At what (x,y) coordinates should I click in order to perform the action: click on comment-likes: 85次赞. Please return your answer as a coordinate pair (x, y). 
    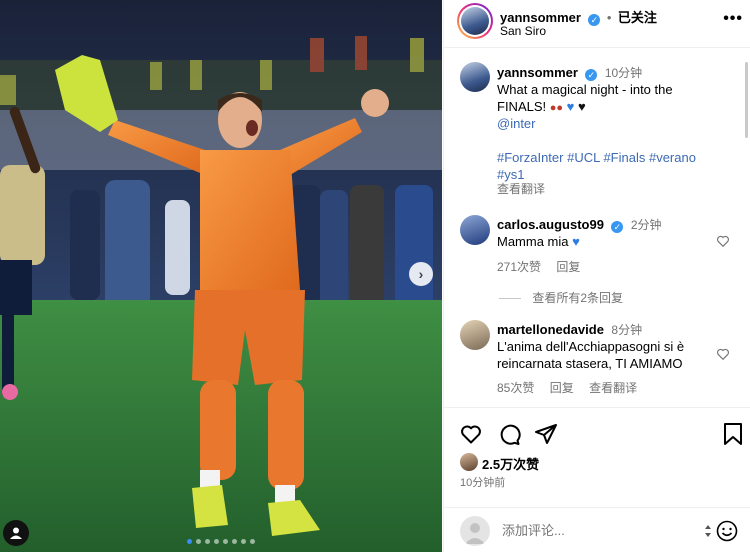
    Looking at the image, I should click on (515, 388).